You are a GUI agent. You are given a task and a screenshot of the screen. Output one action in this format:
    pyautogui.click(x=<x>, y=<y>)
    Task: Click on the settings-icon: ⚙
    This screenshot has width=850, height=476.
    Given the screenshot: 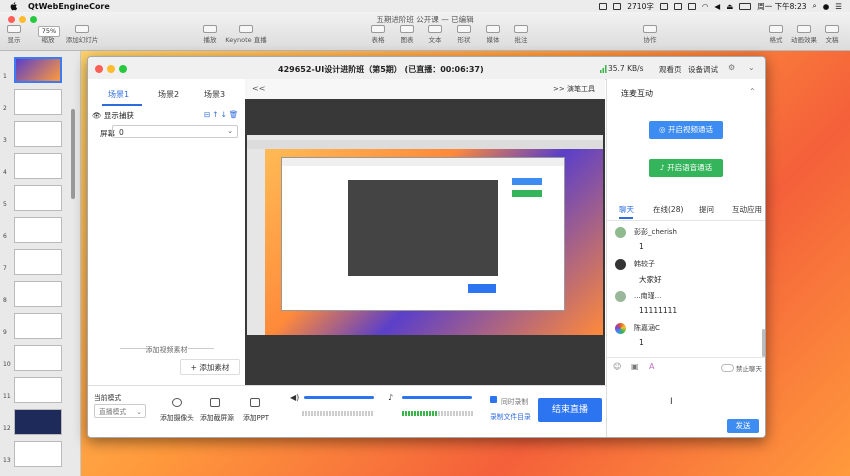 What is the action you would take?
    pyautogui.click(x=731, y=67)
    